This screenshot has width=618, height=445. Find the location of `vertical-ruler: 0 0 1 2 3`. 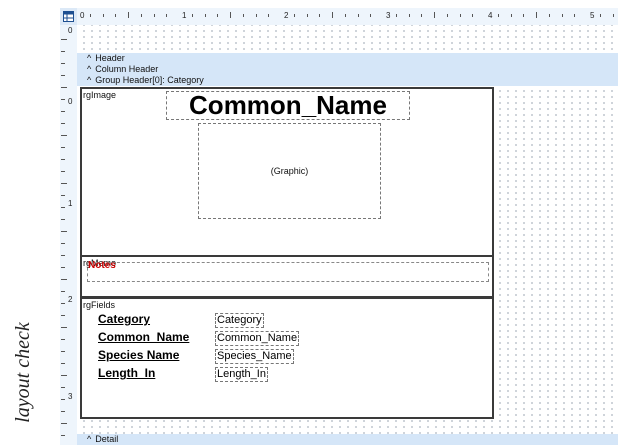

vertical-ruler: 0 0 1 2 3 is located at coordinates (68, 235).